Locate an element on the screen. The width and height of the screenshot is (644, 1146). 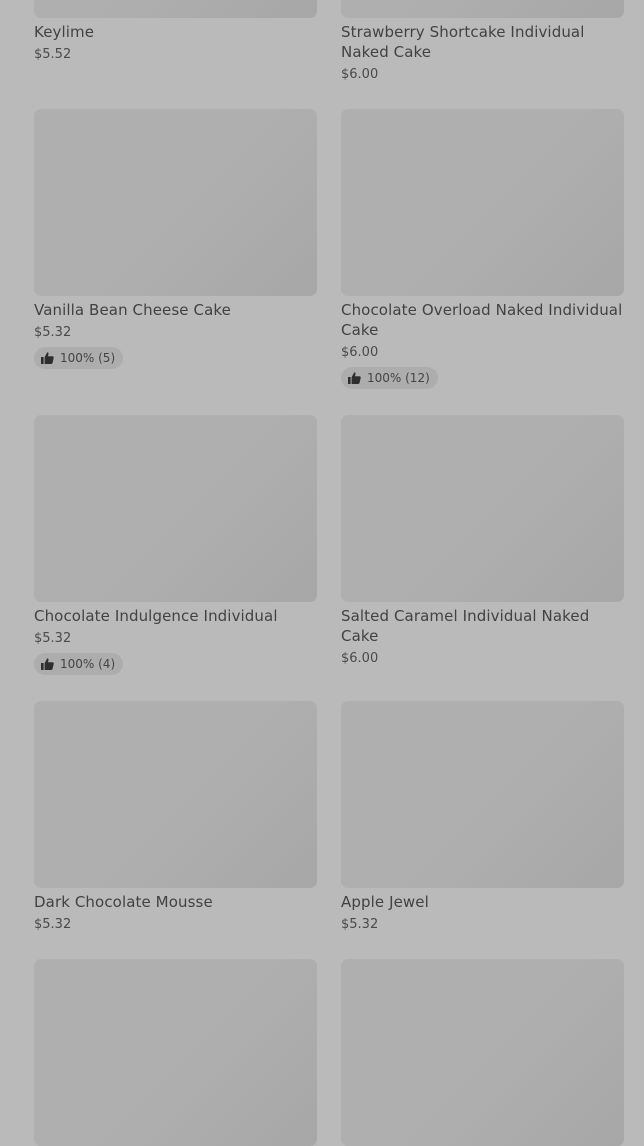
rating-text: 100% (4) is located at coordinates (88, 664).